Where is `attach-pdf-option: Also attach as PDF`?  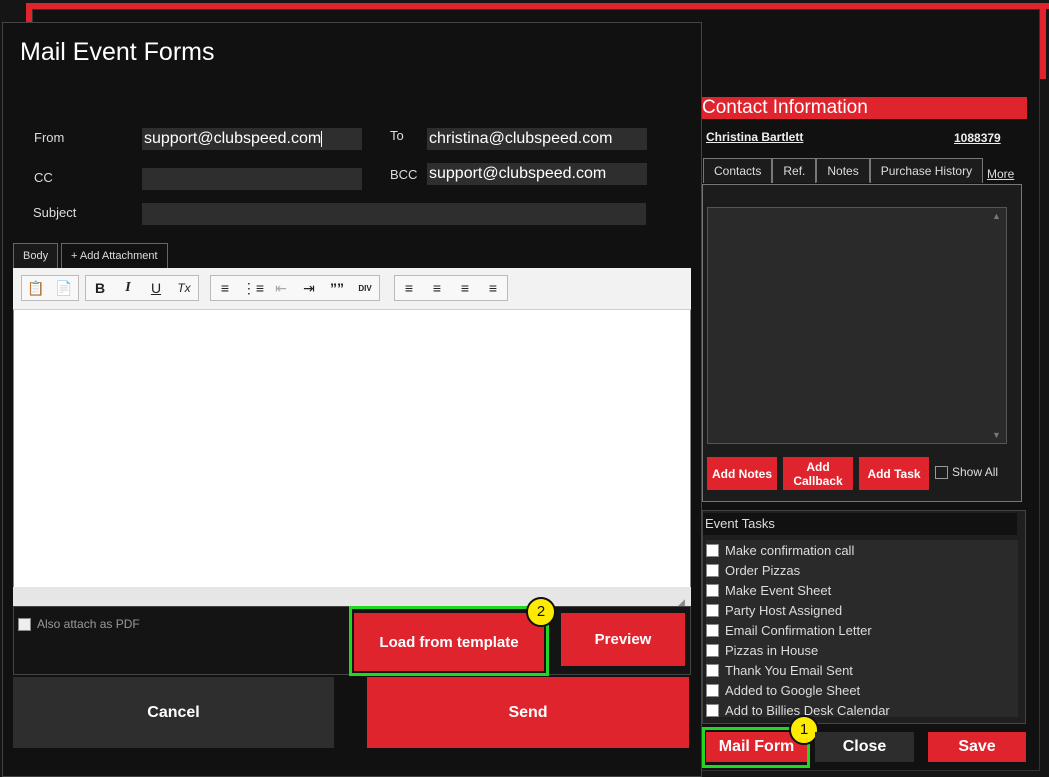 attach-pdf-option: Also attach as PDF is located at coordinates (79, 624).